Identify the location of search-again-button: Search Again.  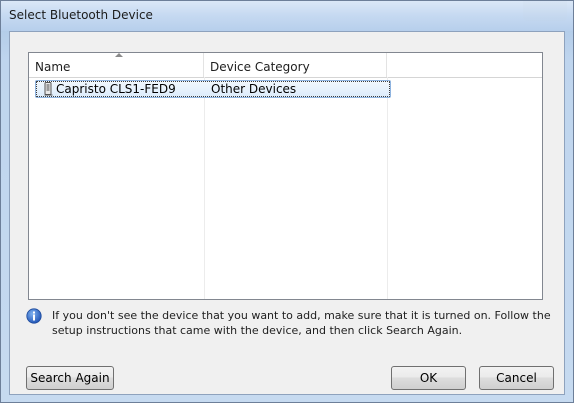
(70, 378).